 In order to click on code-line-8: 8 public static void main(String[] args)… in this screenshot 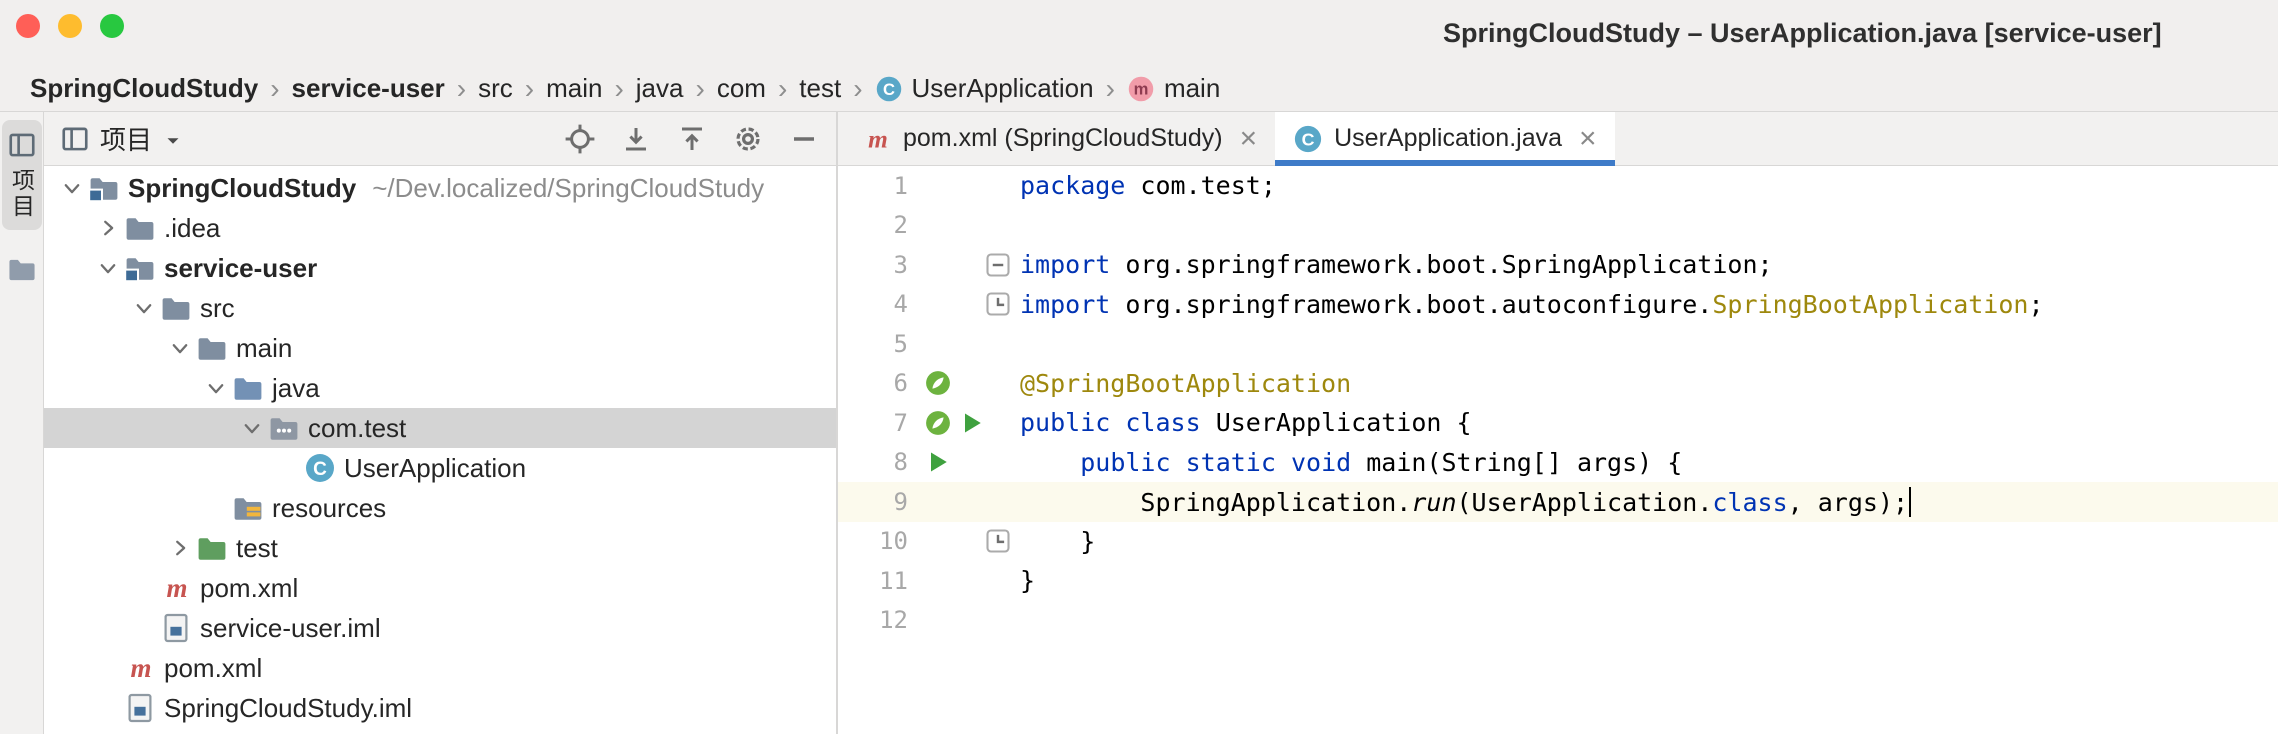, I will do `click(1558, 463)`.